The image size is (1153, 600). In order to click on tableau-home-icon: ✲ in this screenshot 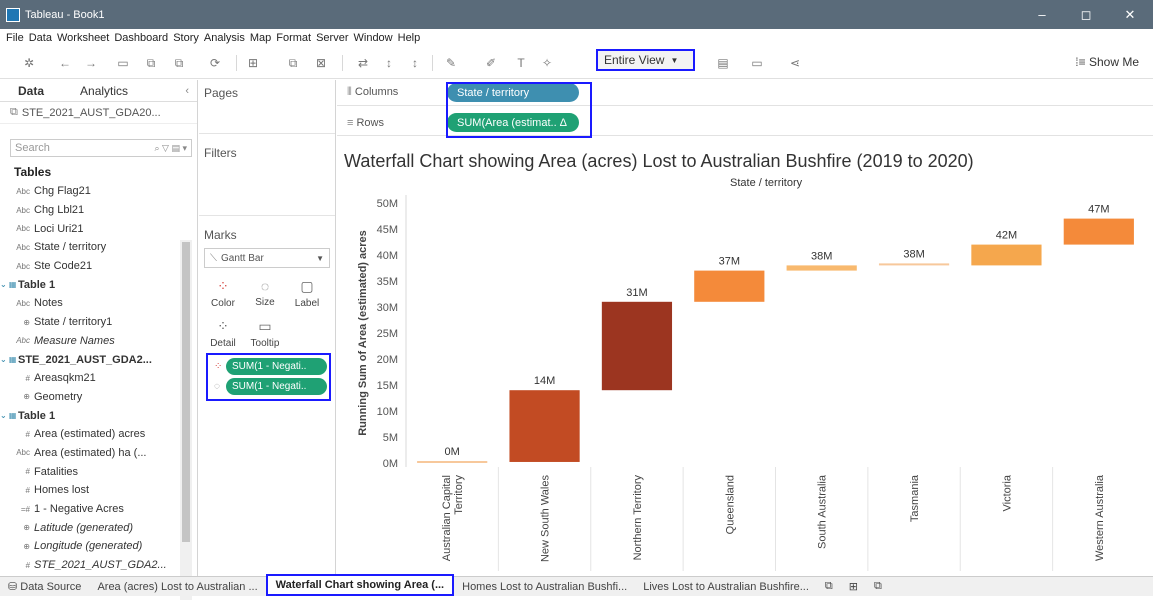, I will do `click(29, 63)`.